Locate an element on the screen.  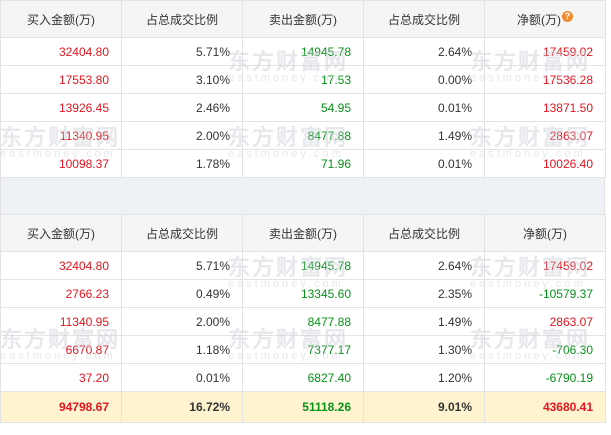
header-net-amount: 净额(万)? is located at coordinates (545, 19).